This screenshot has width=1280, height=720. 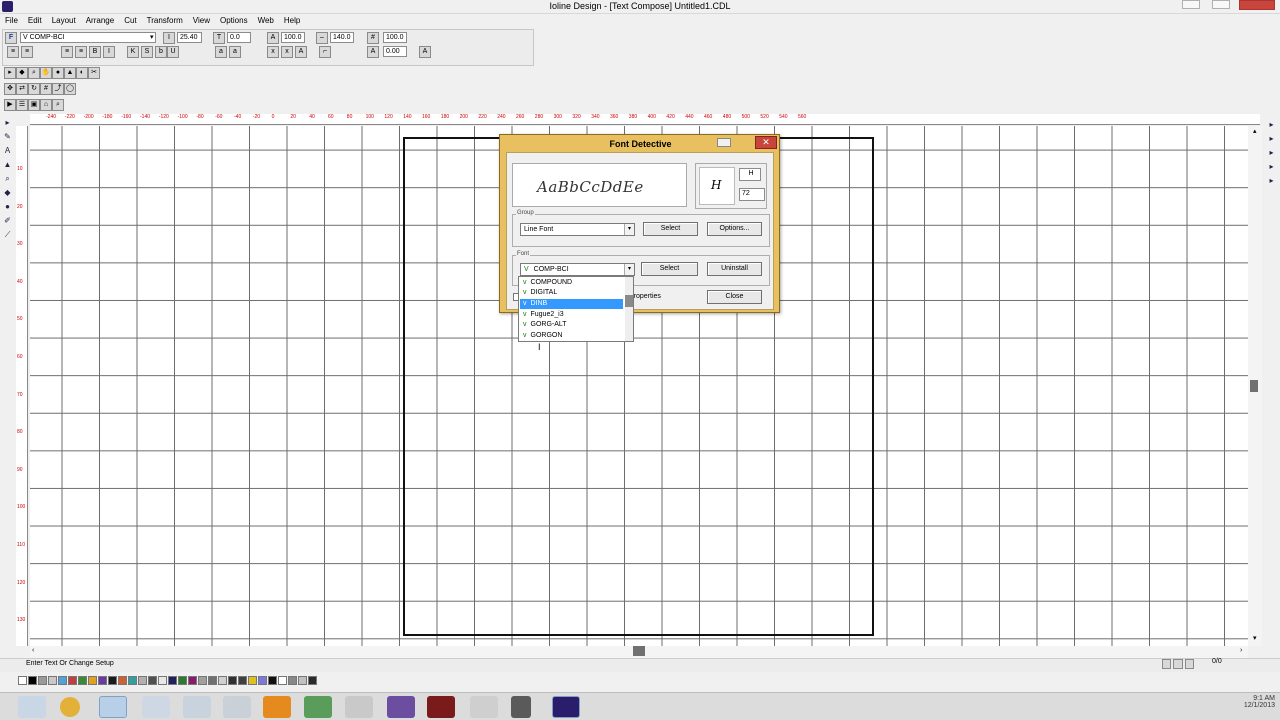 I want to click on align-center-icon: ≡, so click(x=27, y=52).